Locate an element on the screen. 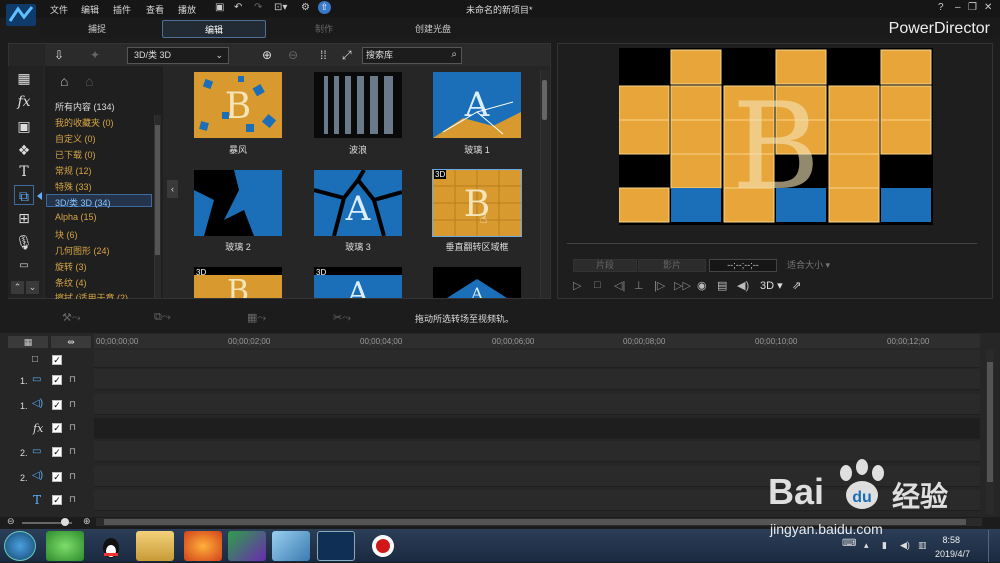  category-scrollbar-thumb is located at coordinates (157, 190).